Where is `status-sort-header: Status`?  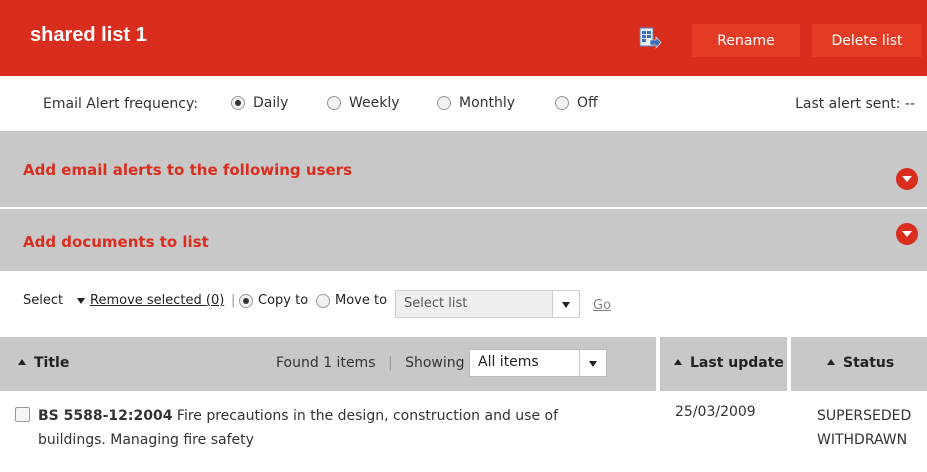 status-sort-header: Status is located at coordinates (860, 363).